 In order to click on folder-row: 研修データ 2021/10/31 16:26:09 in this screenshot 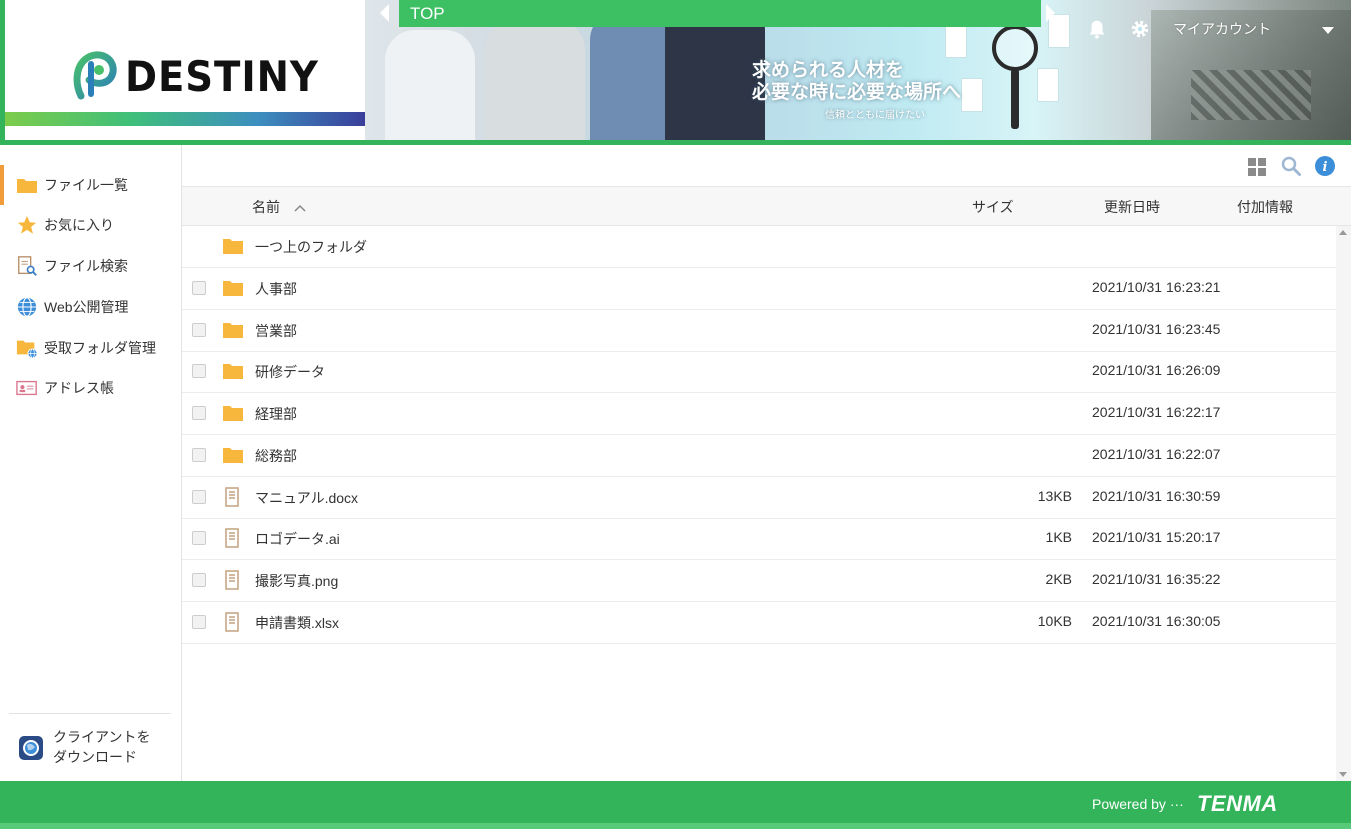, I will do `click(759, 372)`.